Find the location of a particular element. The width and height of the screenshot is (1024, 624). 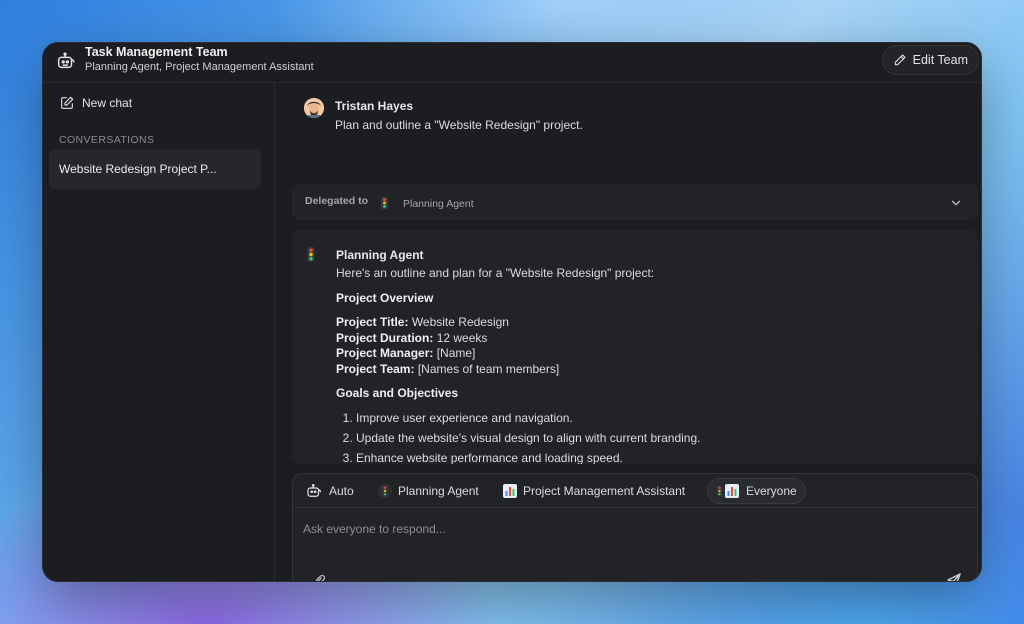

target-planning-agent: Planning Agent is located at coordinates (428, 491).